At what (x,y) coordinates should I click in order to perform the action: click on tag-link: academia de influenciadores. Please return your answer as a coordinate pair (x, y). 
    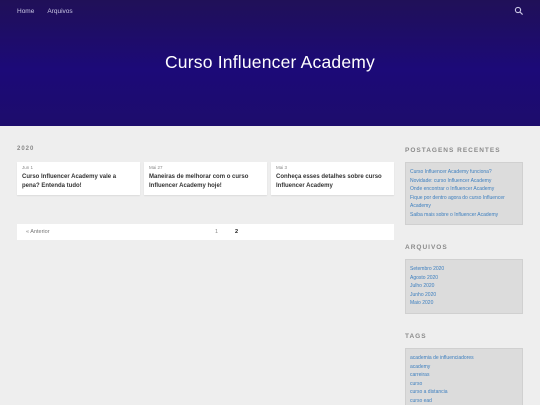
    Looking at the image, I should click on (464, 358).